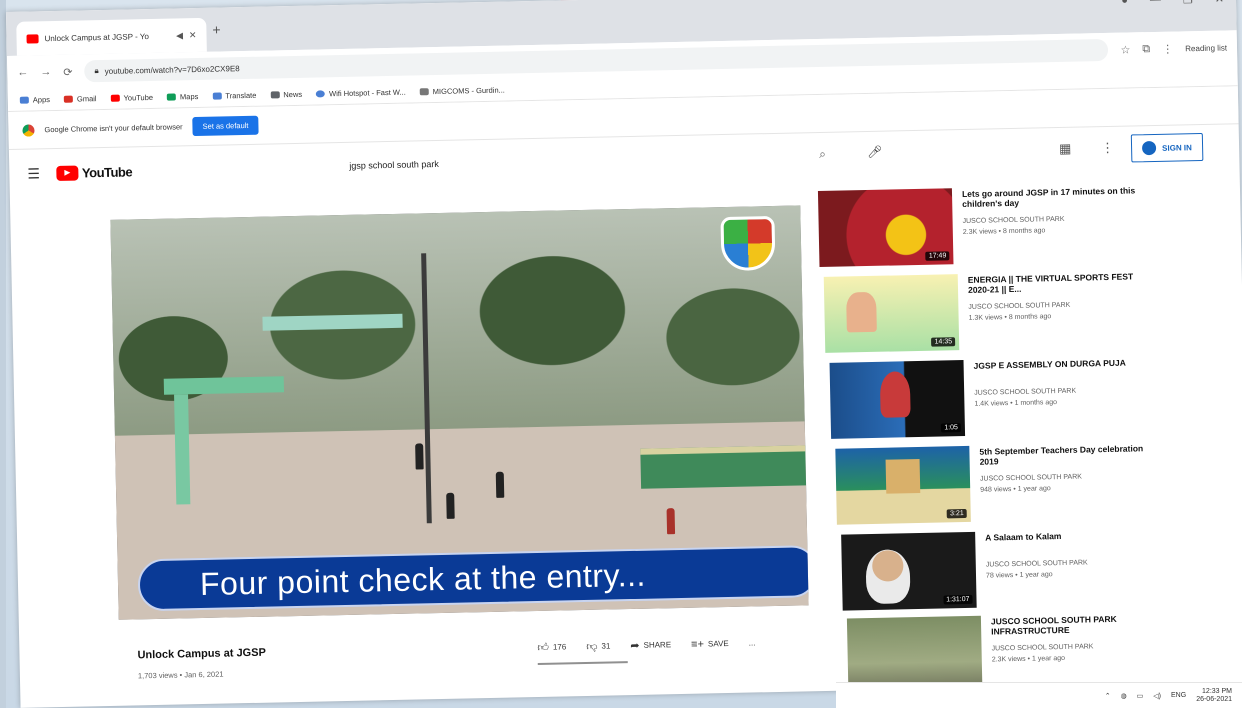 The width and height of the screenshot is (1242, 708). What do you see at coordinates (875, 152) in the screenshot?
I see `microphone-icon: 🎤︎` at bounding box center [875, 152].